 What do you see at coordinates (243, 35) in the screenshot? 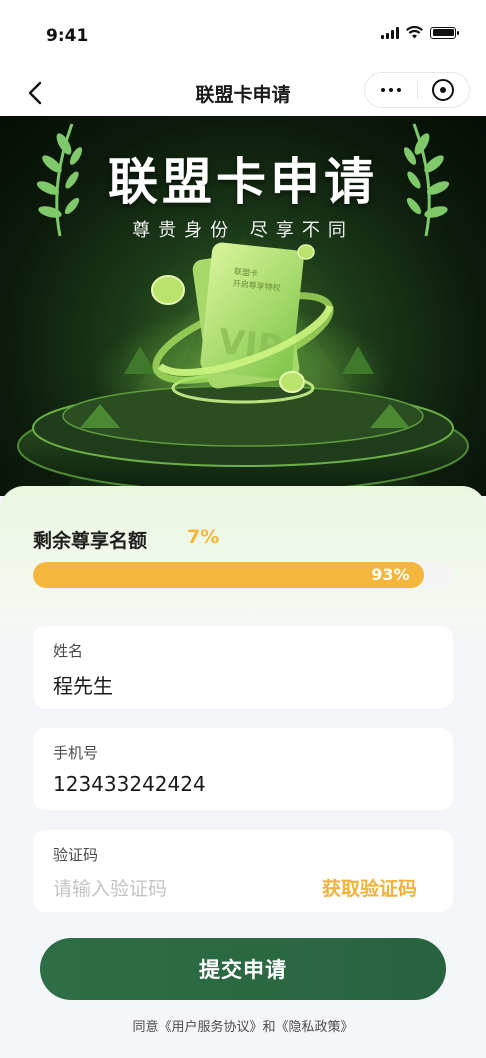
I see `status-bar: 9:41` at bounding box center [243, 35].